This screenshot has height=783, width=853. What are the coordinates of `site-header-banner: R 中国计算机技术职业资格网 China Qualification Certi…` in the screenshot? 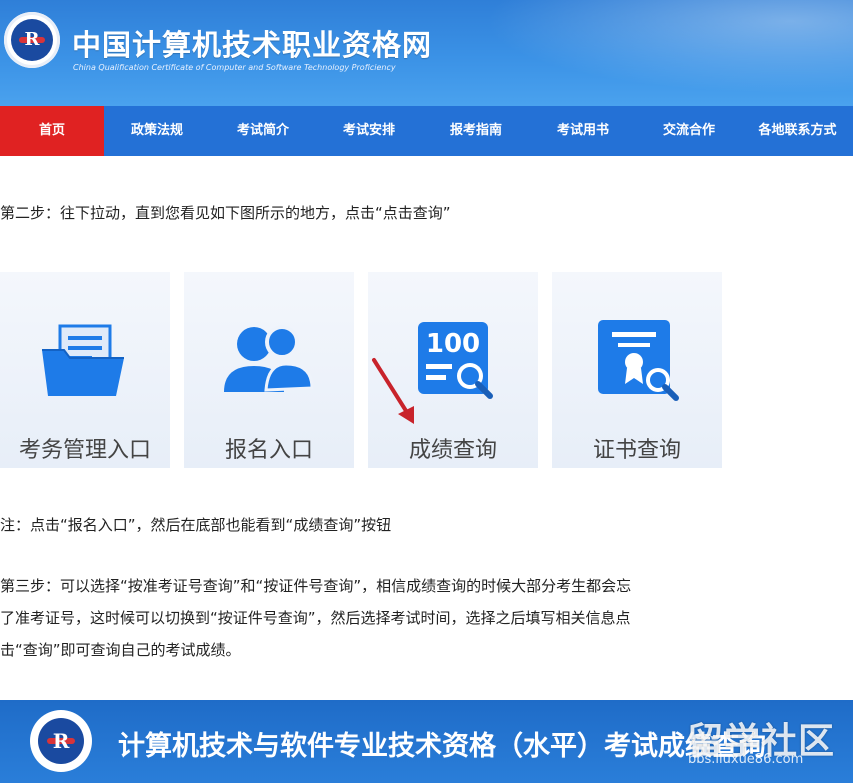 It's located at (426, 53).